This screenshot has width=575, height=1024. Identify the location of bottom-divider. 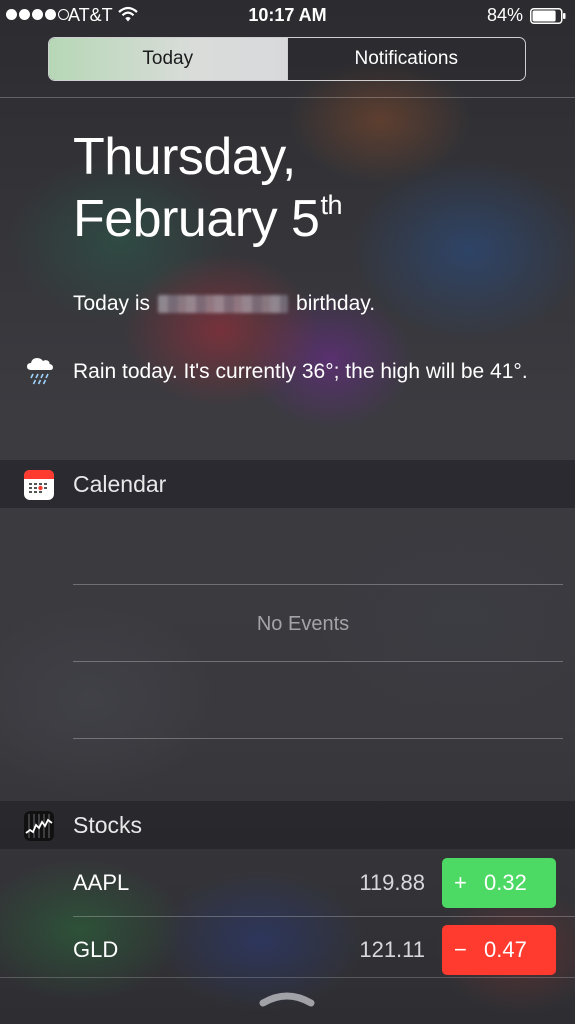
(287, 977).